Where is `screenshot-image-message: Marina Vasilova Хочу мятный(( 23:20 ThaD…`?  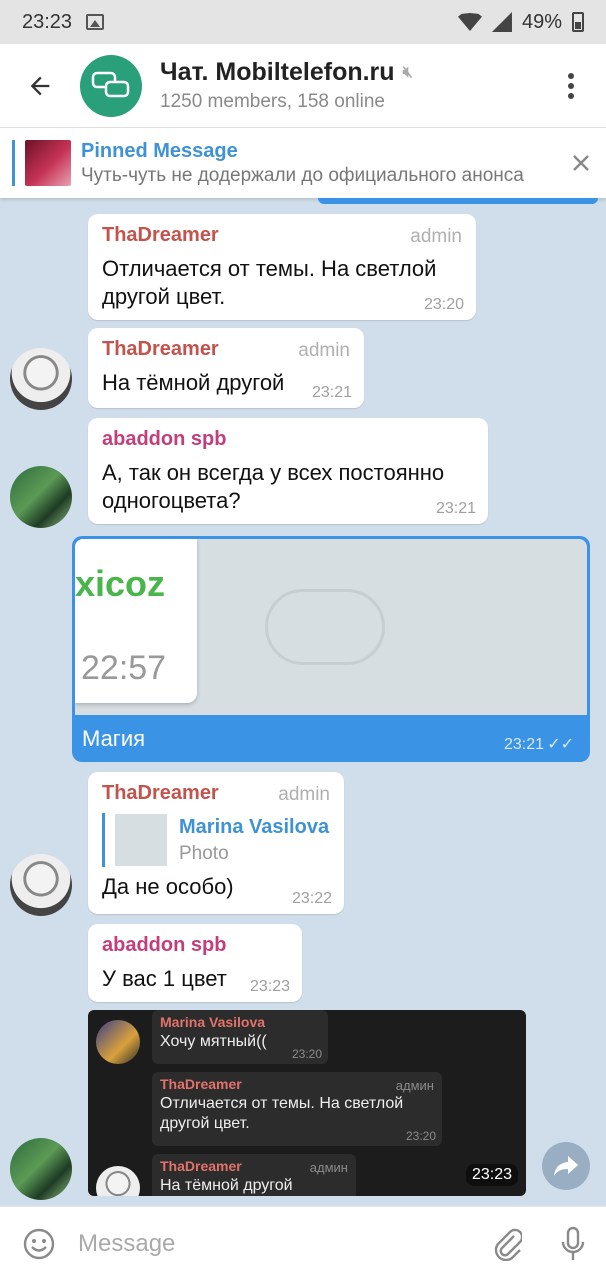 screenshot-image-message: Marina Vasilova Хочу мятный(( 23:20 ThaD… is located at coordinates (307, 1103).